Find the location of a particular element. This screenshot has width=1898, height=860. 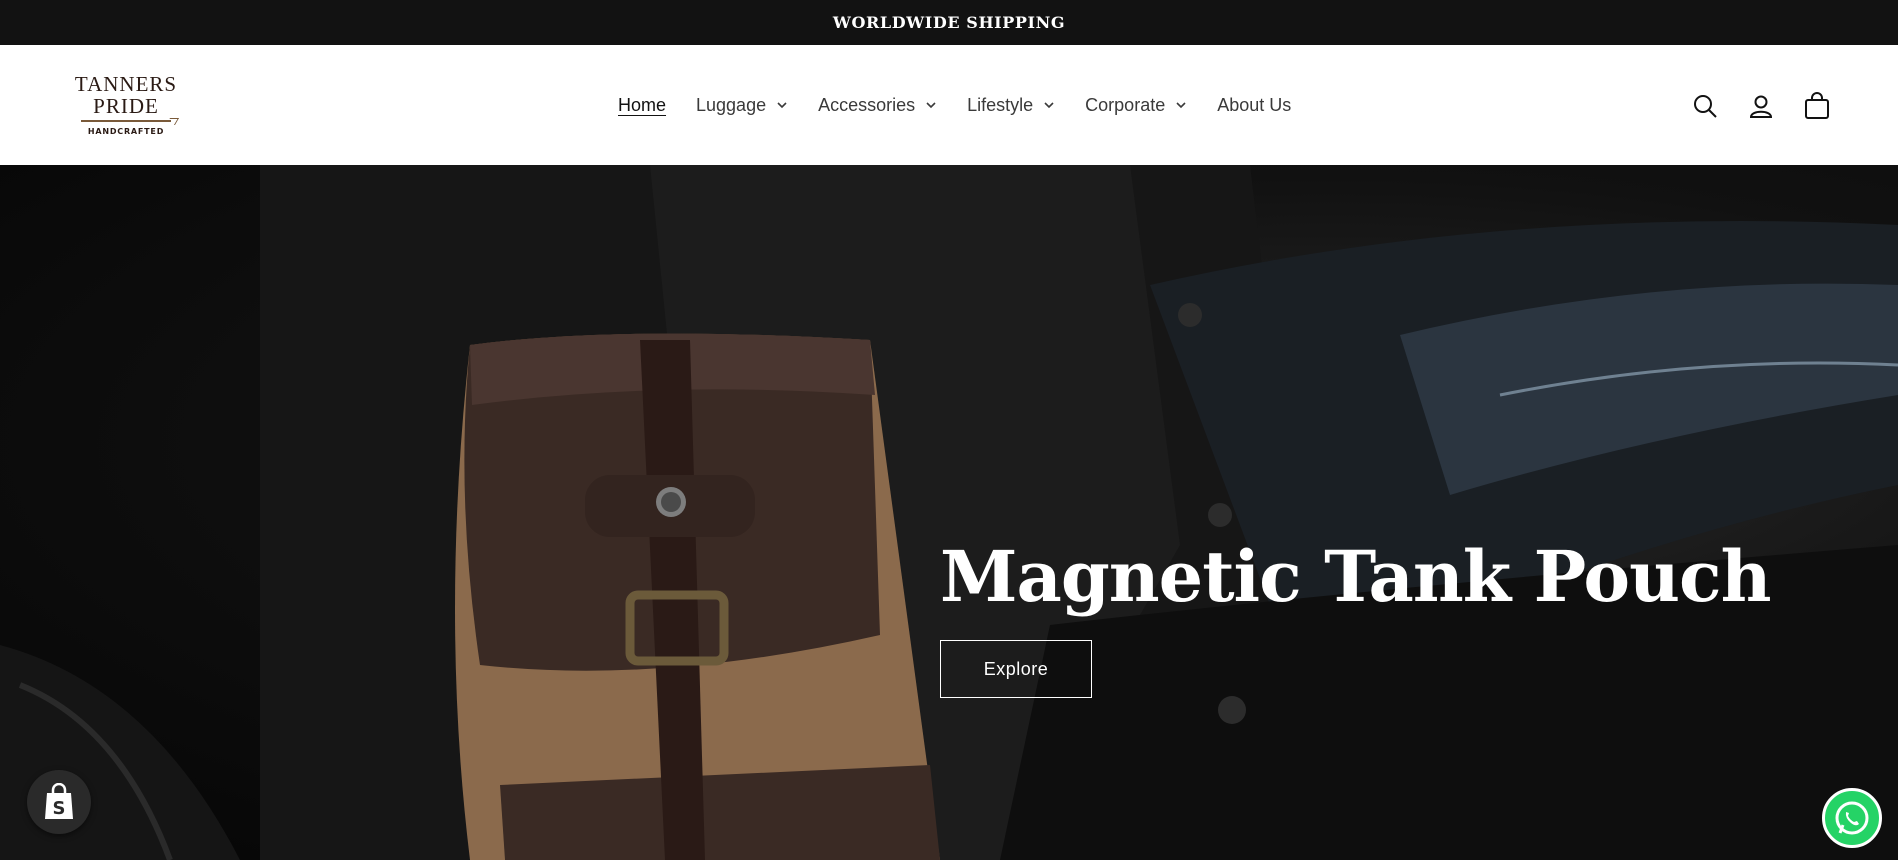

whatsapp-icon is located at coordinates (1852, 818).